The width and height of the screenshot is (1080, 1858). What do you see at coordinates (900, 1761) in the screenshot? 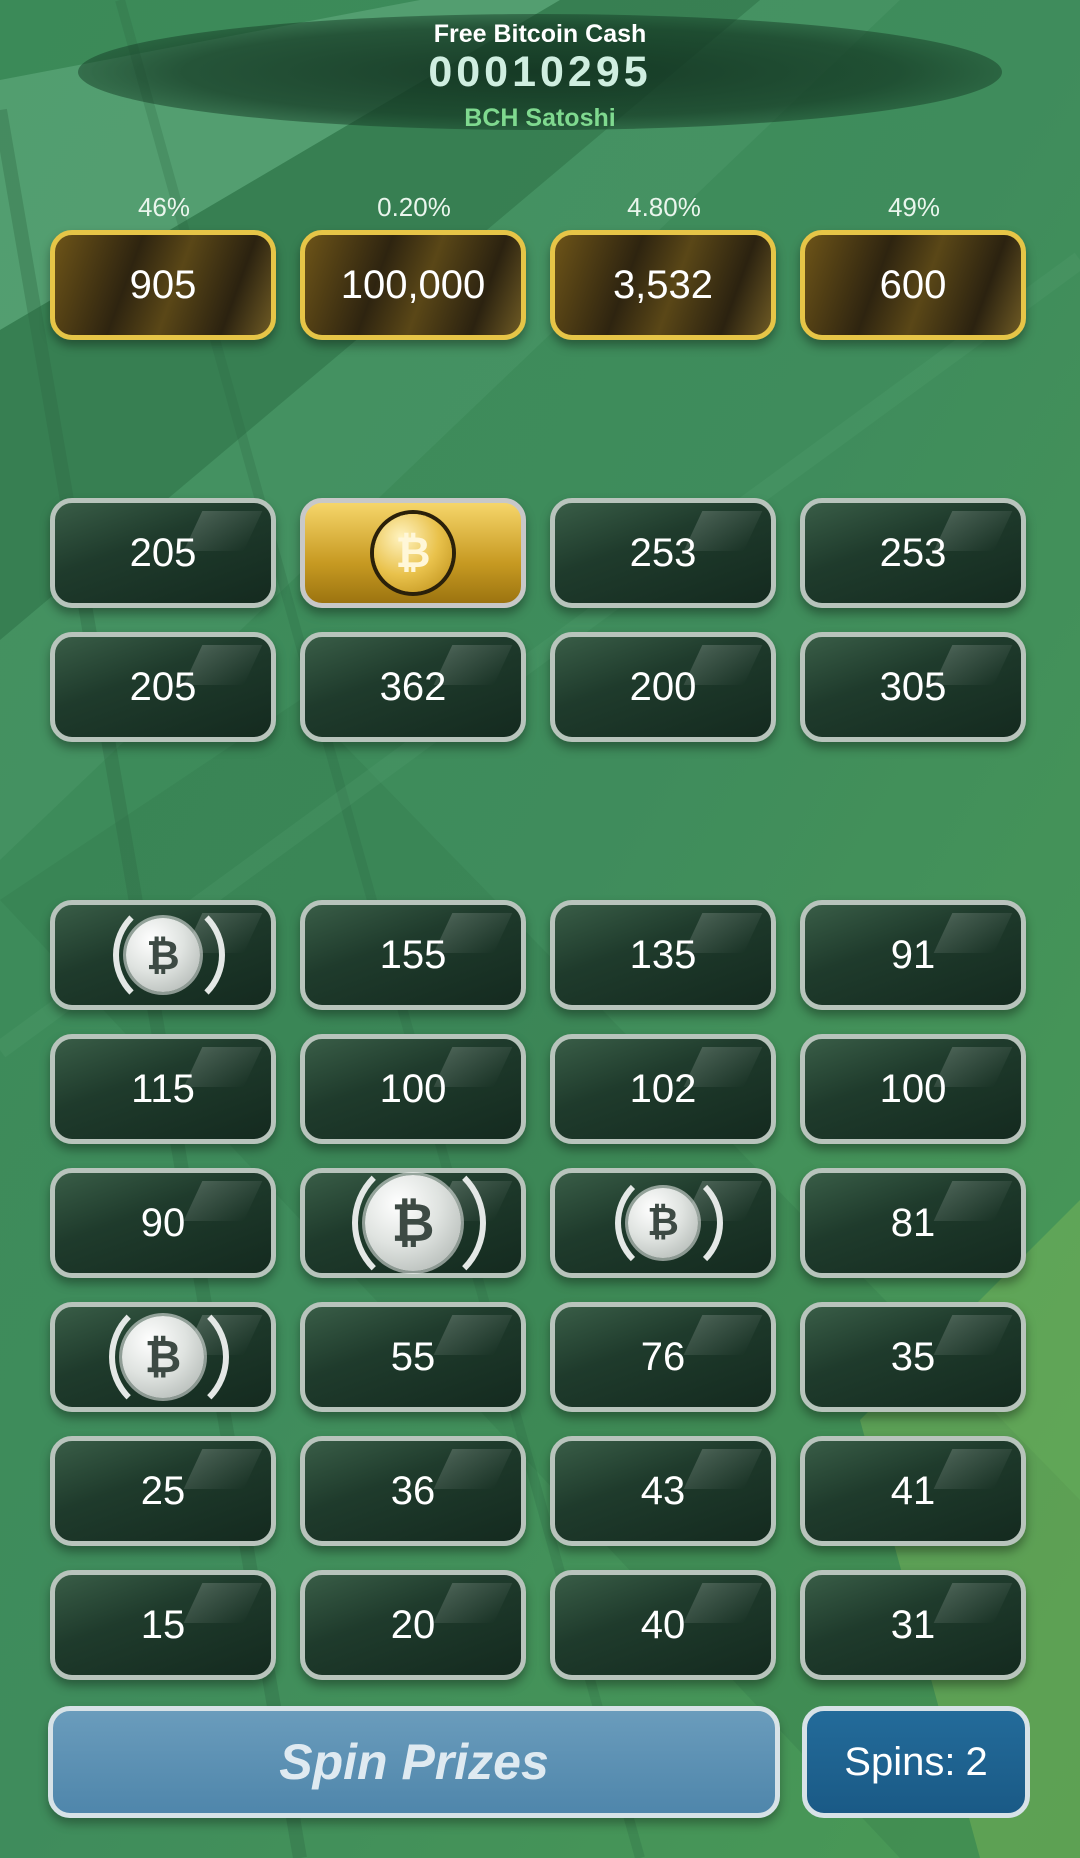
I see `spins-label: Spins:` at bounding box center [900, 1761].